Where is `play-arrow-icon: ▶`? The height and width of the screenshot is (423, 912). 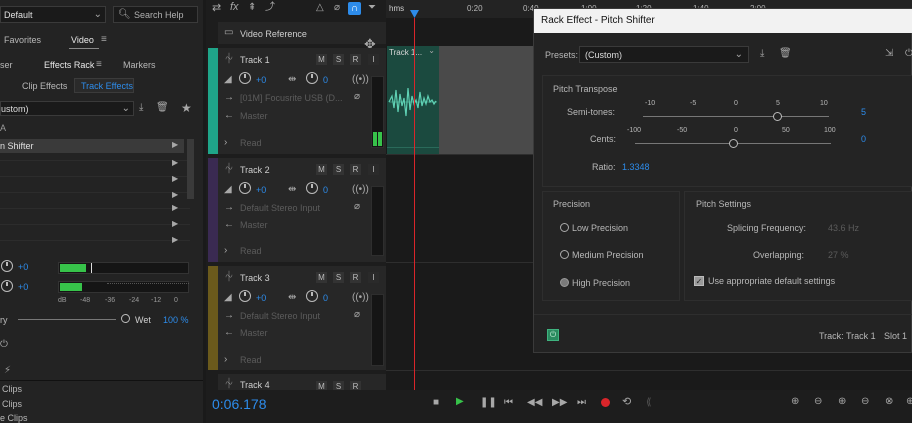
play-arrow-icon: ▶ is located at coordinates (175, 145).